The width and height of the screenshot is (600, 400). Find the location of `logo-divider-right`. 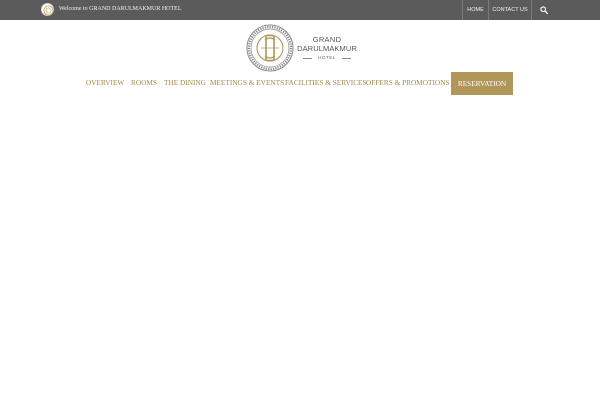

logo-divider-right is located at coordinates (346, 58).